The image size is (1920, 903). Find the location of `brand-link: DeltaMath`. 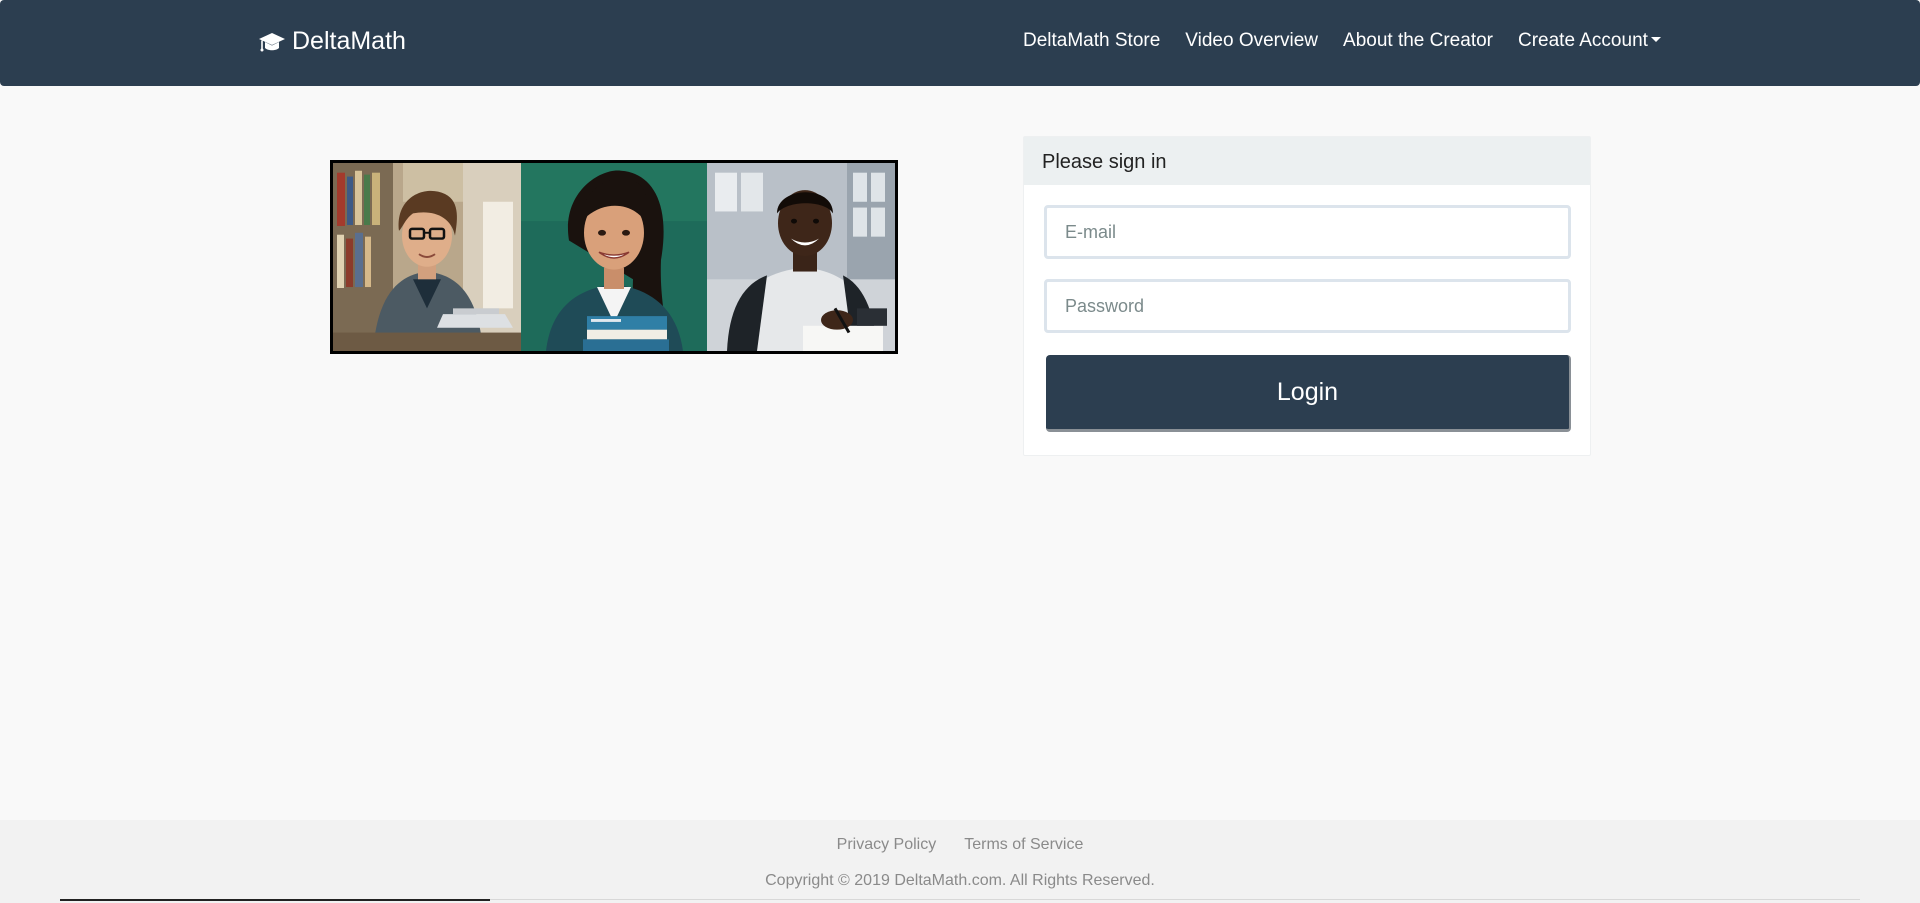

brand-link: DeltaMath is located at coordinates (332, 41).